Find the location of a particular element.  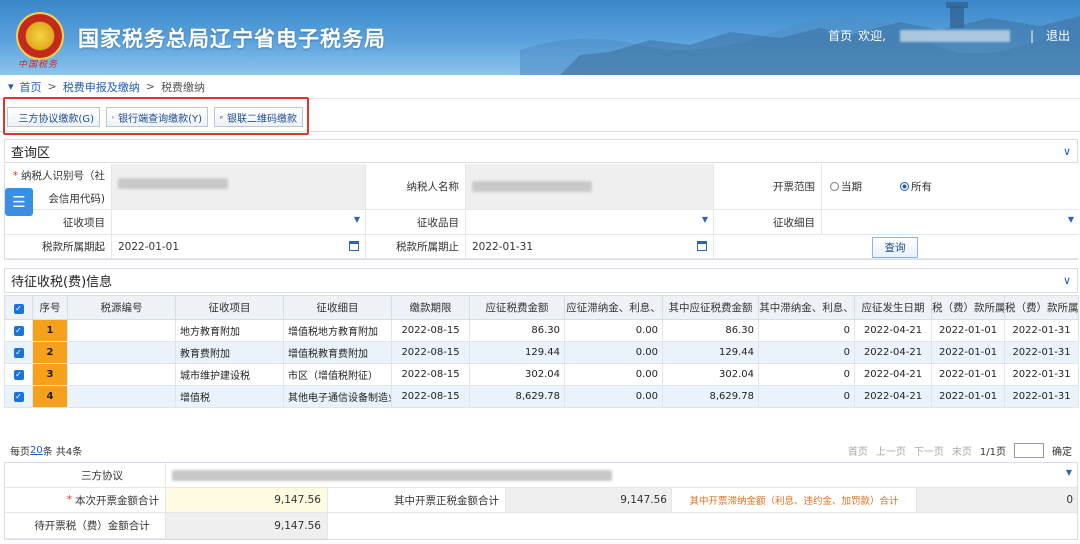

late-total-label: 其中开票滞纳金额（利息、违约金、加罚款）合计 is located at coordinates (794, 500).